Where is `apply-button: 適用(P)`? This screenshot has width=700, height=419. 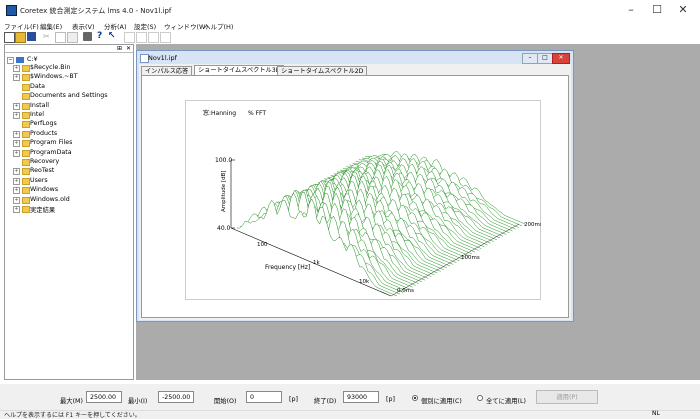
apply-button: 適用(P) is located at coordinates (567, 397).